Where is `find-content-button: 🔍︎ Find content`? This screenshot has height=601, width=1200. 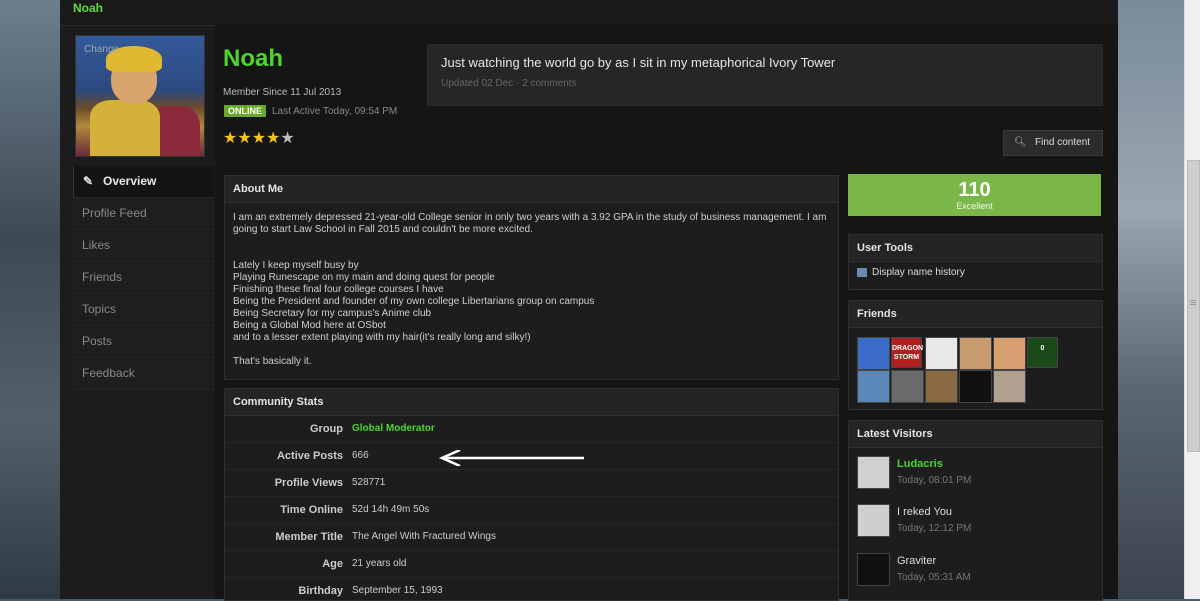
find-content-button: 🔍︎ Find content is located at coordinates (1053, 143).